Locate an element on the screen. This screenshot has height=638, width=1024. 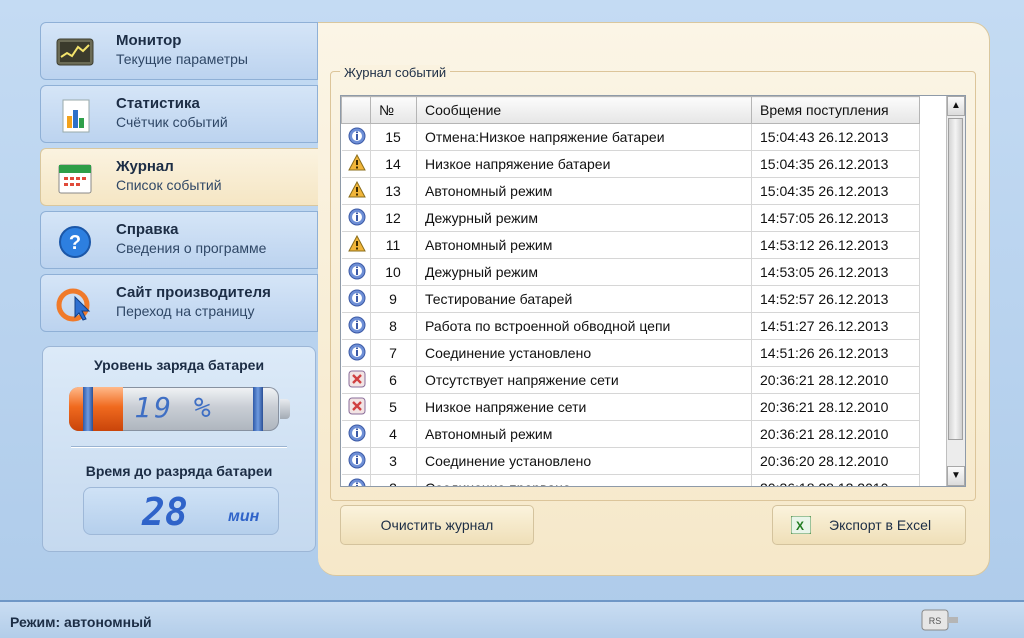
battery-time-display: 28 мин is located at coordinates (181, 511).